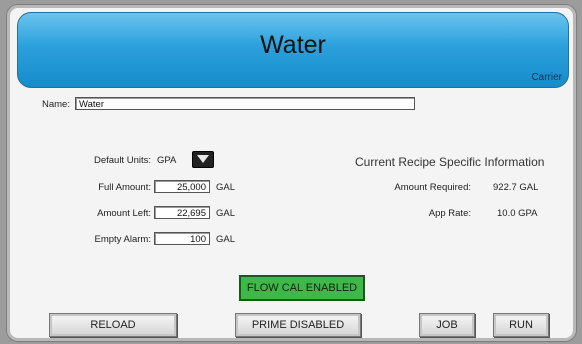  What do you see at coordinates (432, 187) in the screenshot?
I see `amount-required-label: Amount Required:` at bounding box center [432, 187].